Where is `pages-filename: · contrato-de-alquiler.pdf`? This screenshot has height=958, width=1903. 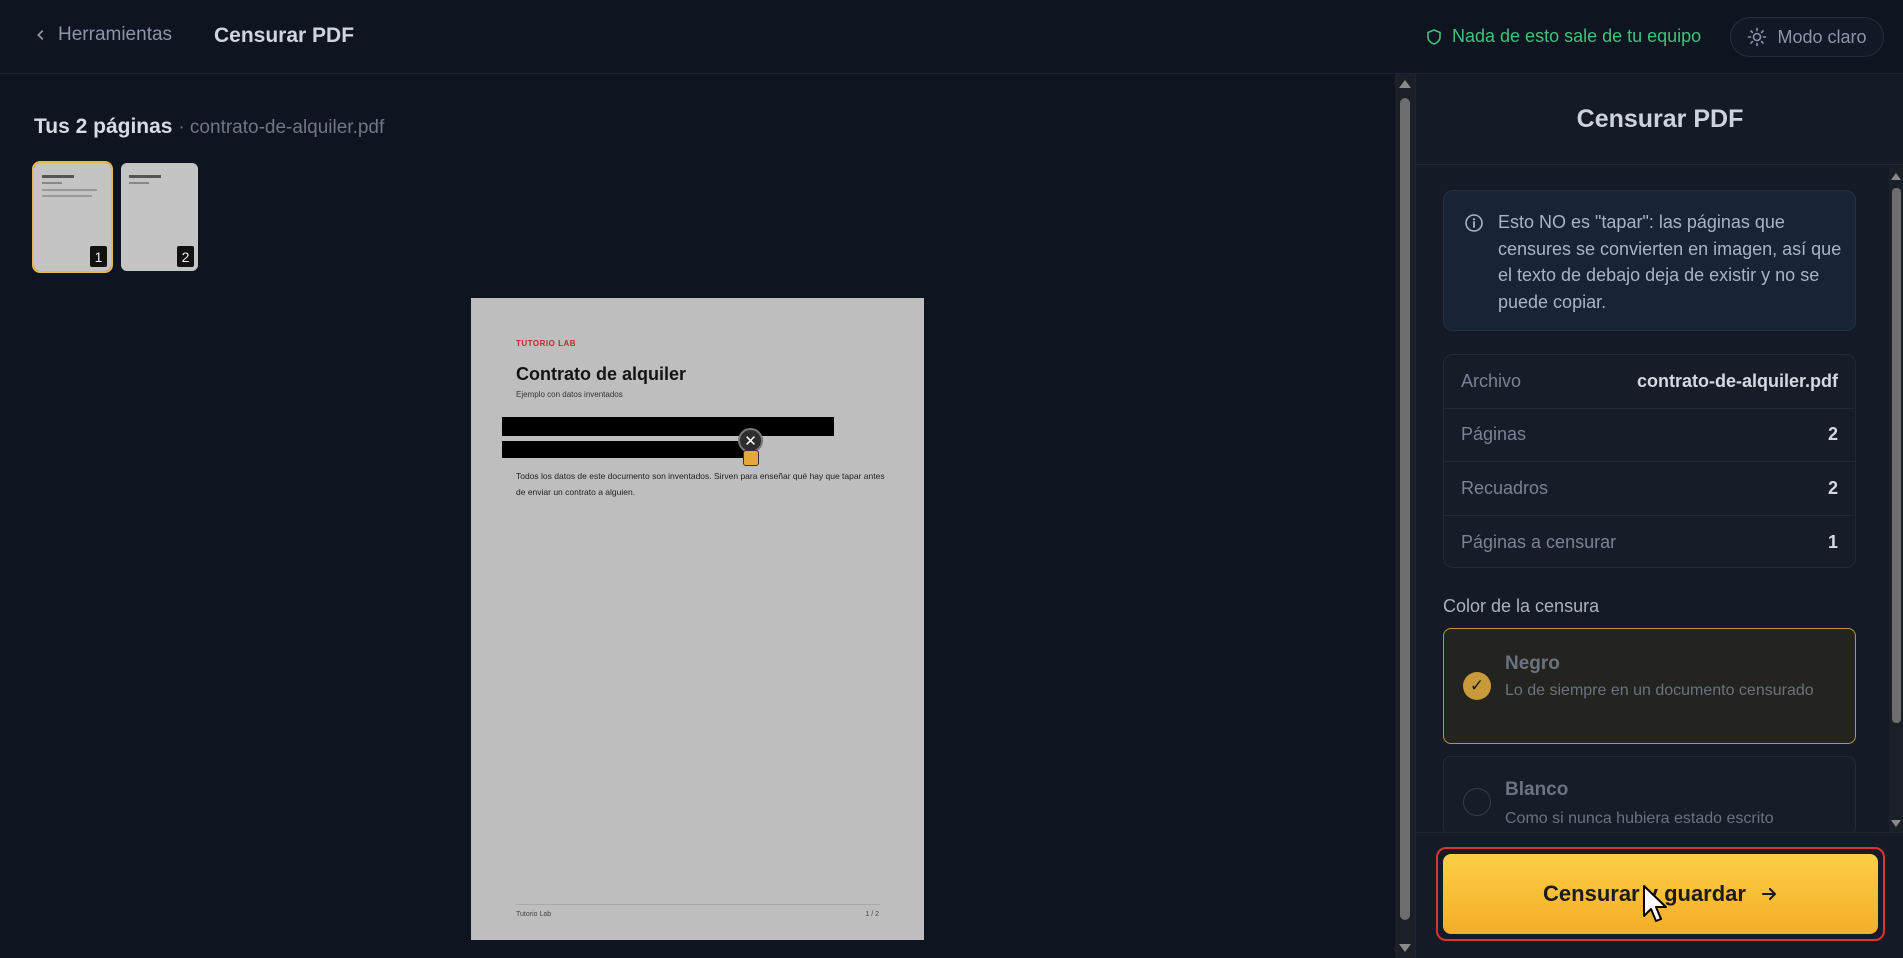 pages-filename: · contrato-de-alquiler.pdf is located at coordinates (281, 127).